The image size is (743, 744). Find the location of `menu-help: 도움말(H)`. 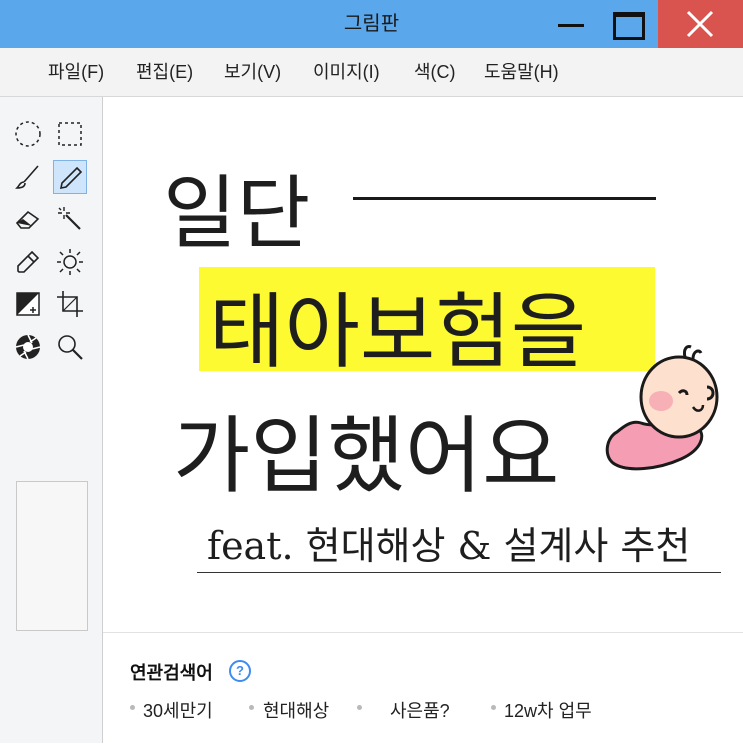

menu-help: 도움말(H) is located at coordinates (521, 72).